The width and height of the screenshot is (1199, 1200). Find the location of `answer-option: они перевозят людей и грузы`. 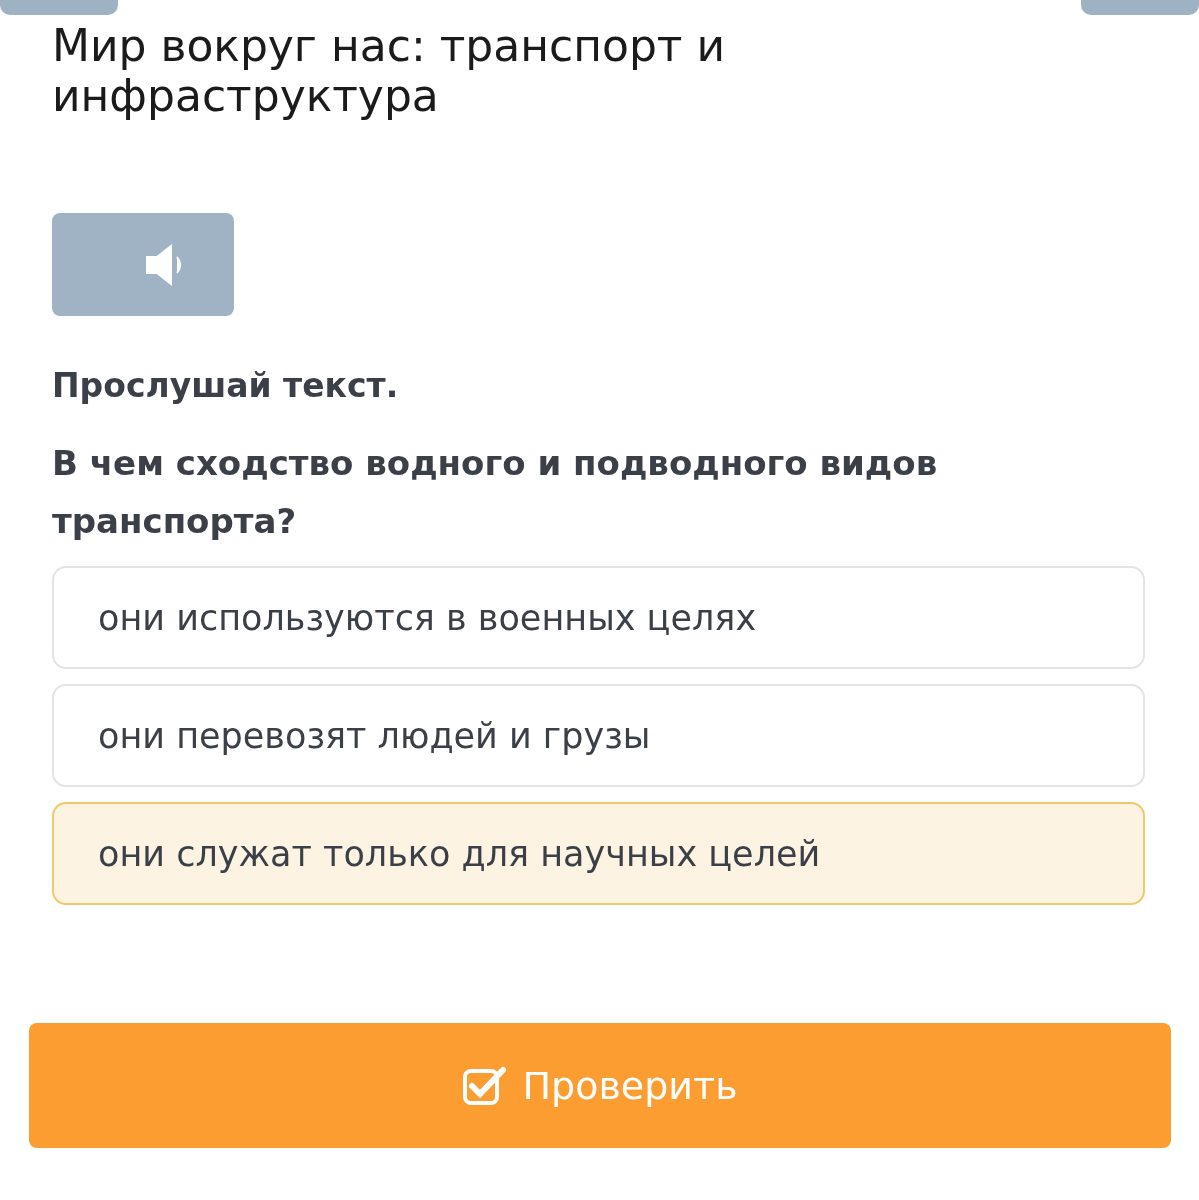

answer-option: они перевозят людей и грузы is located at coordinates (598, 735).